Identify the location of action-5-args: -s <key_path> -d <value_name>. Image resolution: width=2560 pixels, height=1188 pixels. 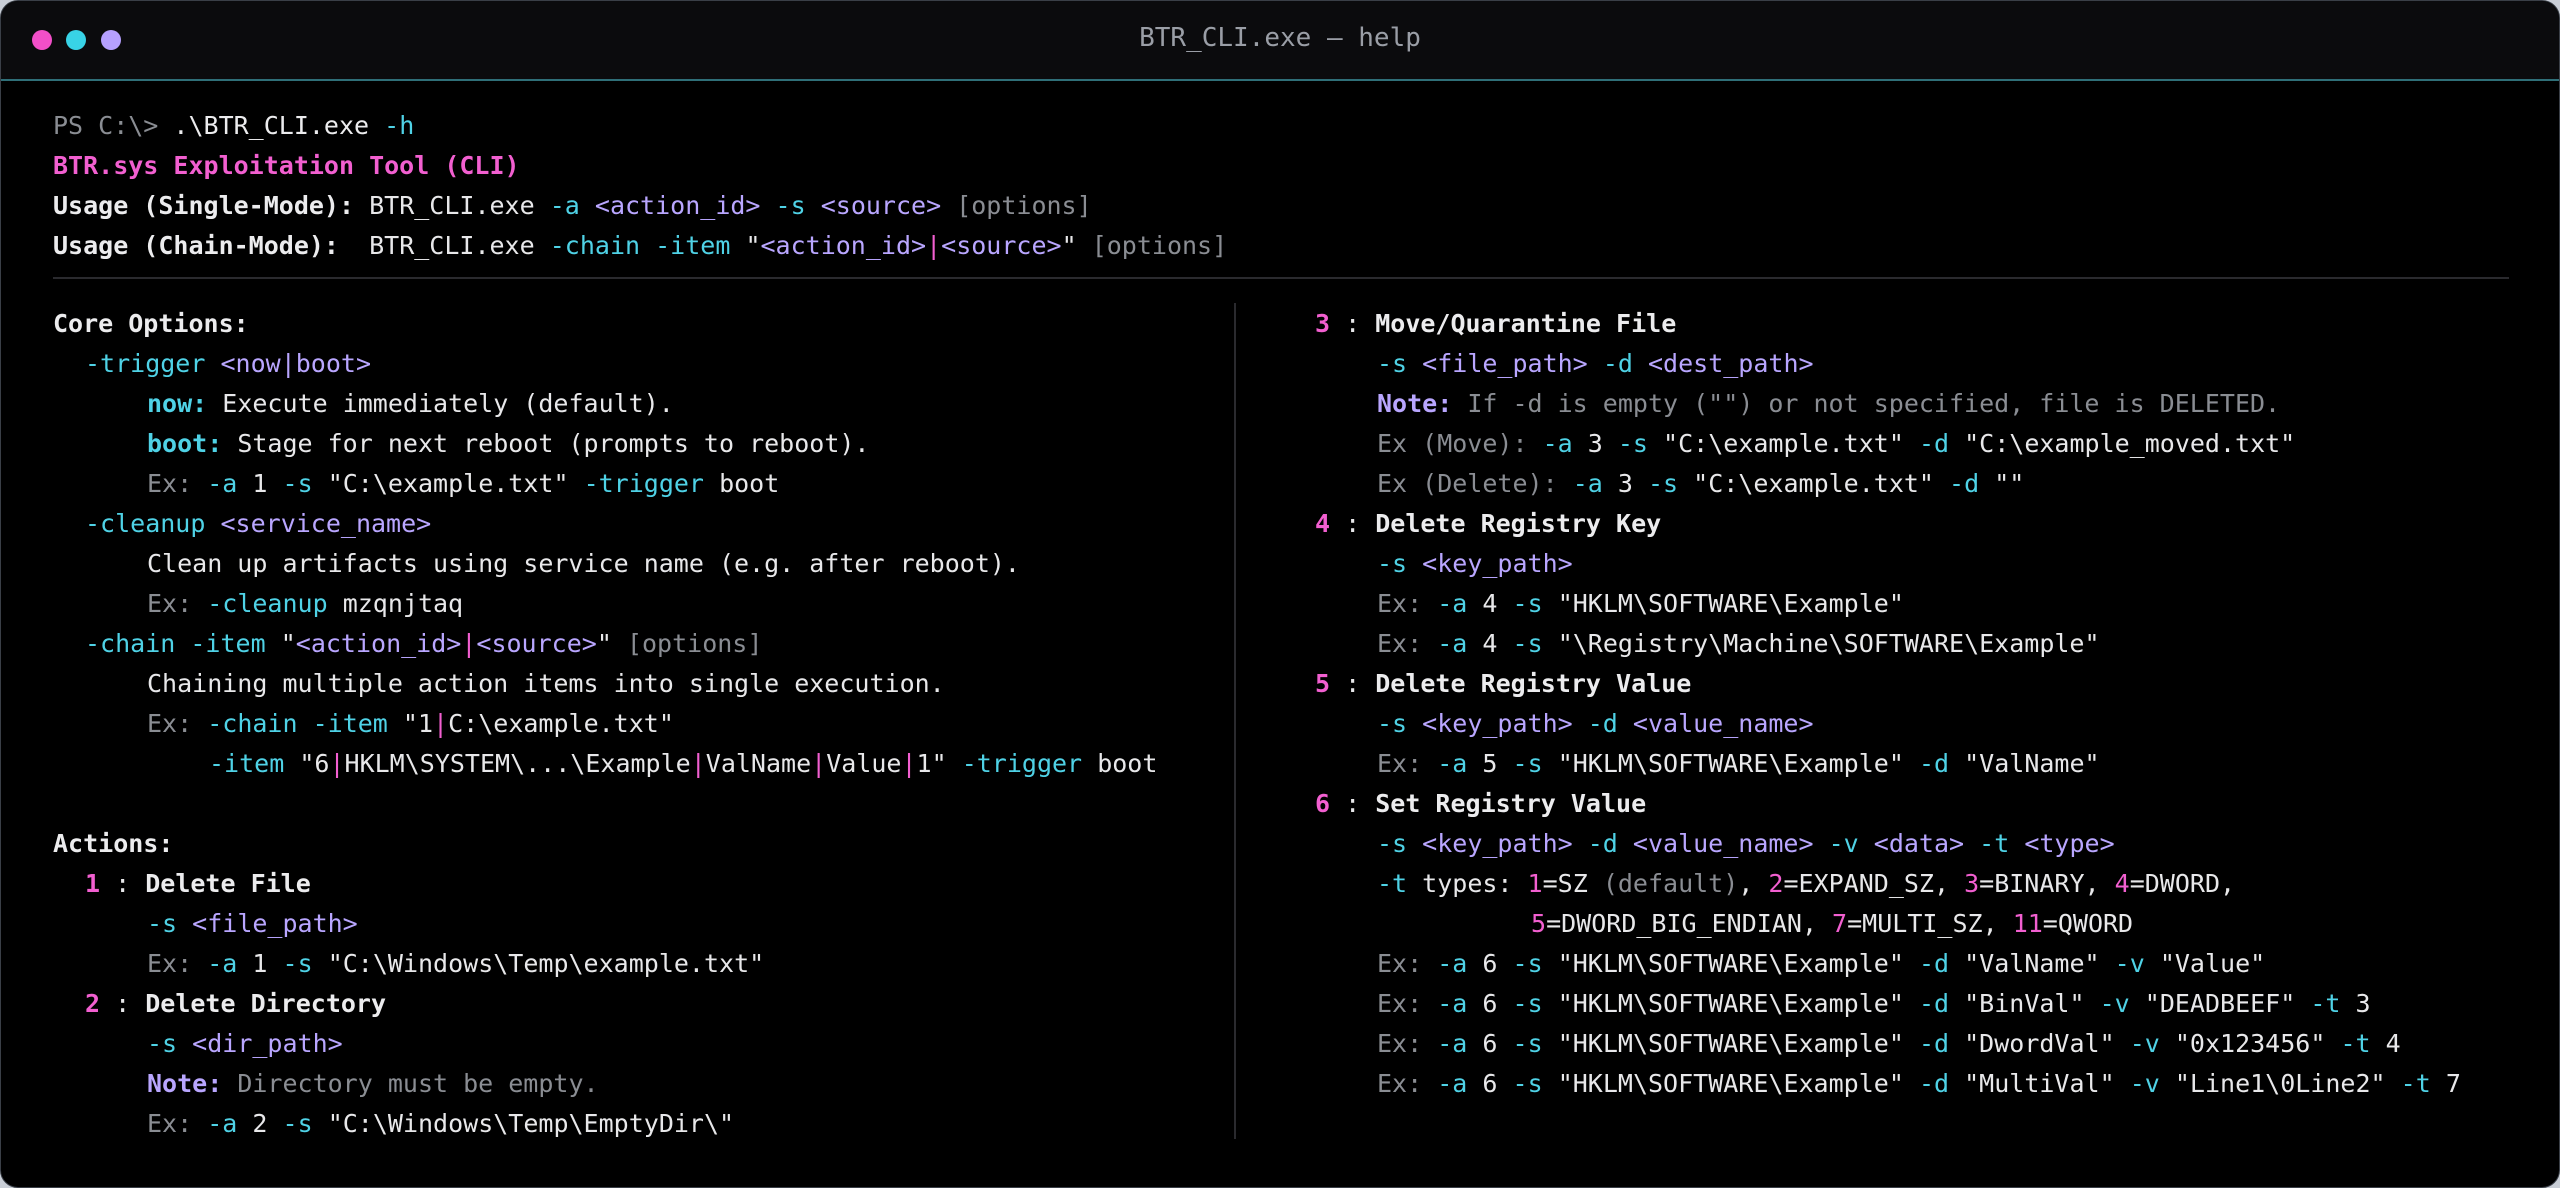
(1595, 724).